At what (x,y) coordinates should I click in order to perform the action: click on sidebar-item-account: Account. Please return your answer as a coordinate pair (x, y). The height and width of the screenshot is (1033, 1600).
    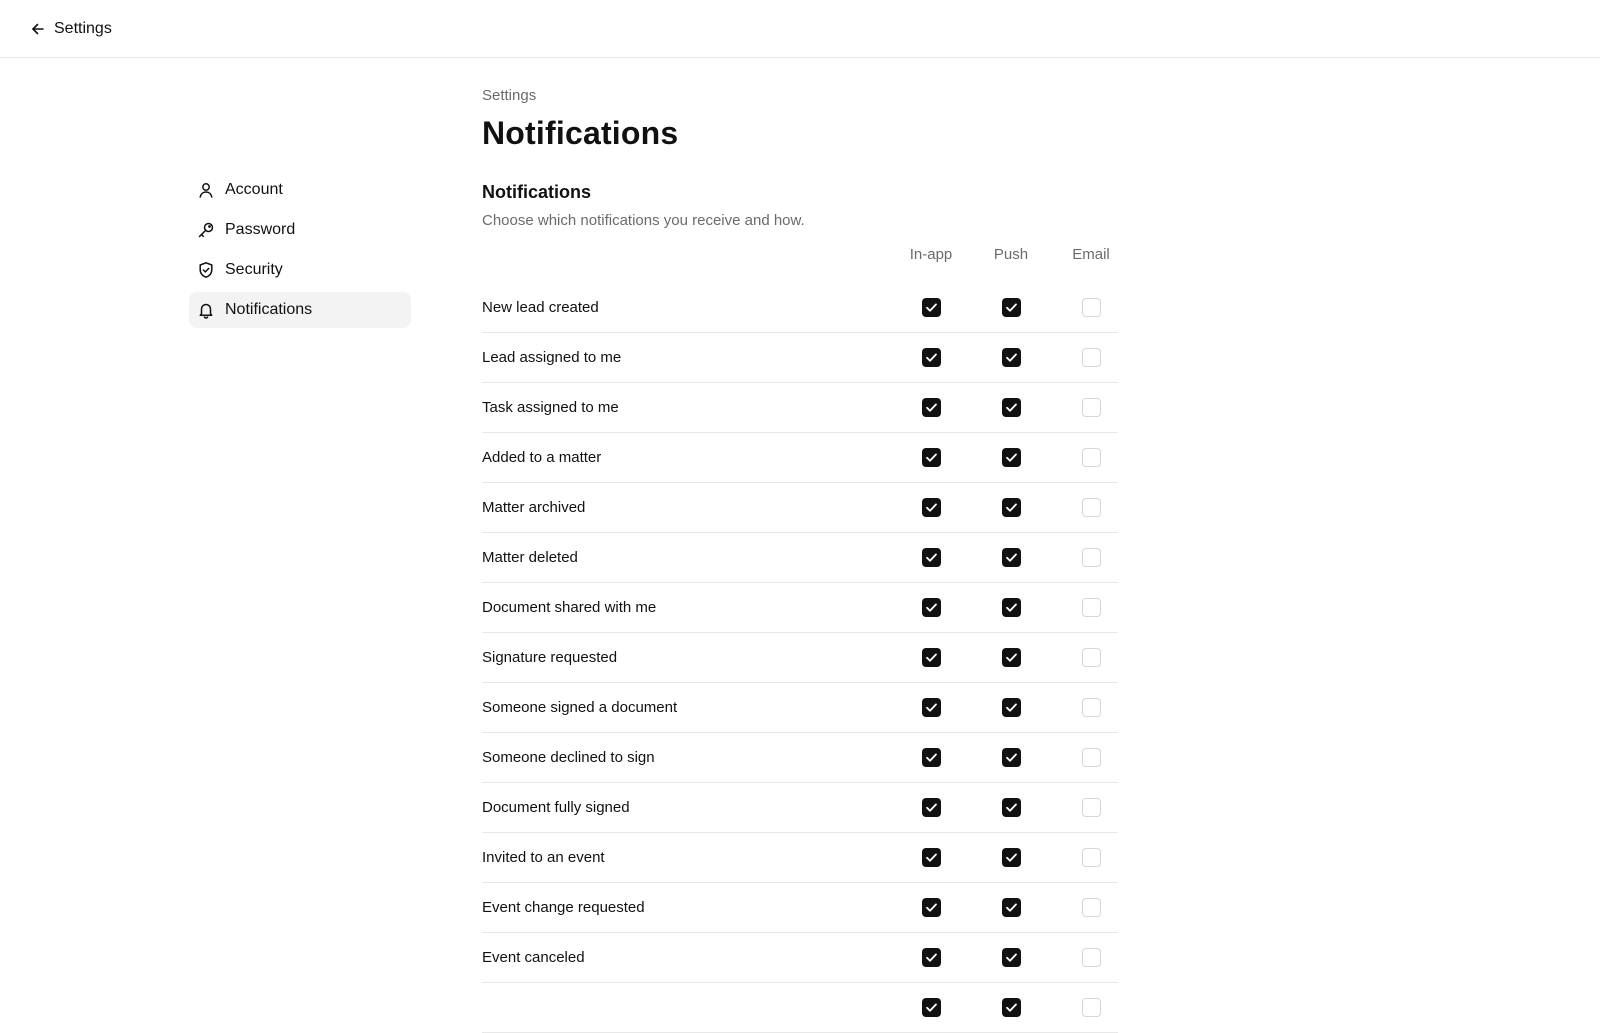
    Looking at the image, I should click on (300, 190).